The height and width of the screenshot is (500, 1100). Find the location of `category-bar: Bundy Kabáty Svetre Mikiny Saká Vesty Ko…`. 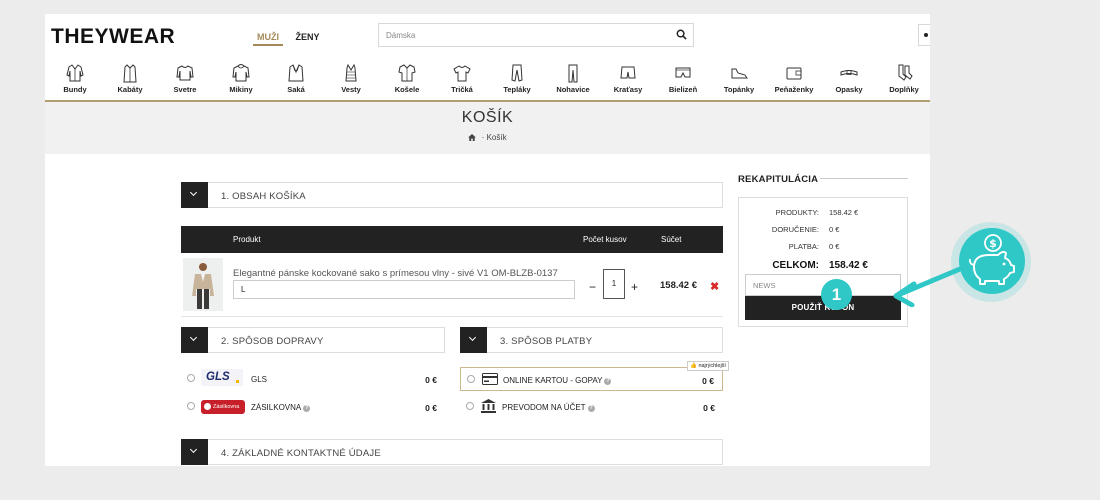

category-bar: Bundy Kabáty Svetre Mikiny Saká Vesty Ko… is located at coordinates (487, 82).